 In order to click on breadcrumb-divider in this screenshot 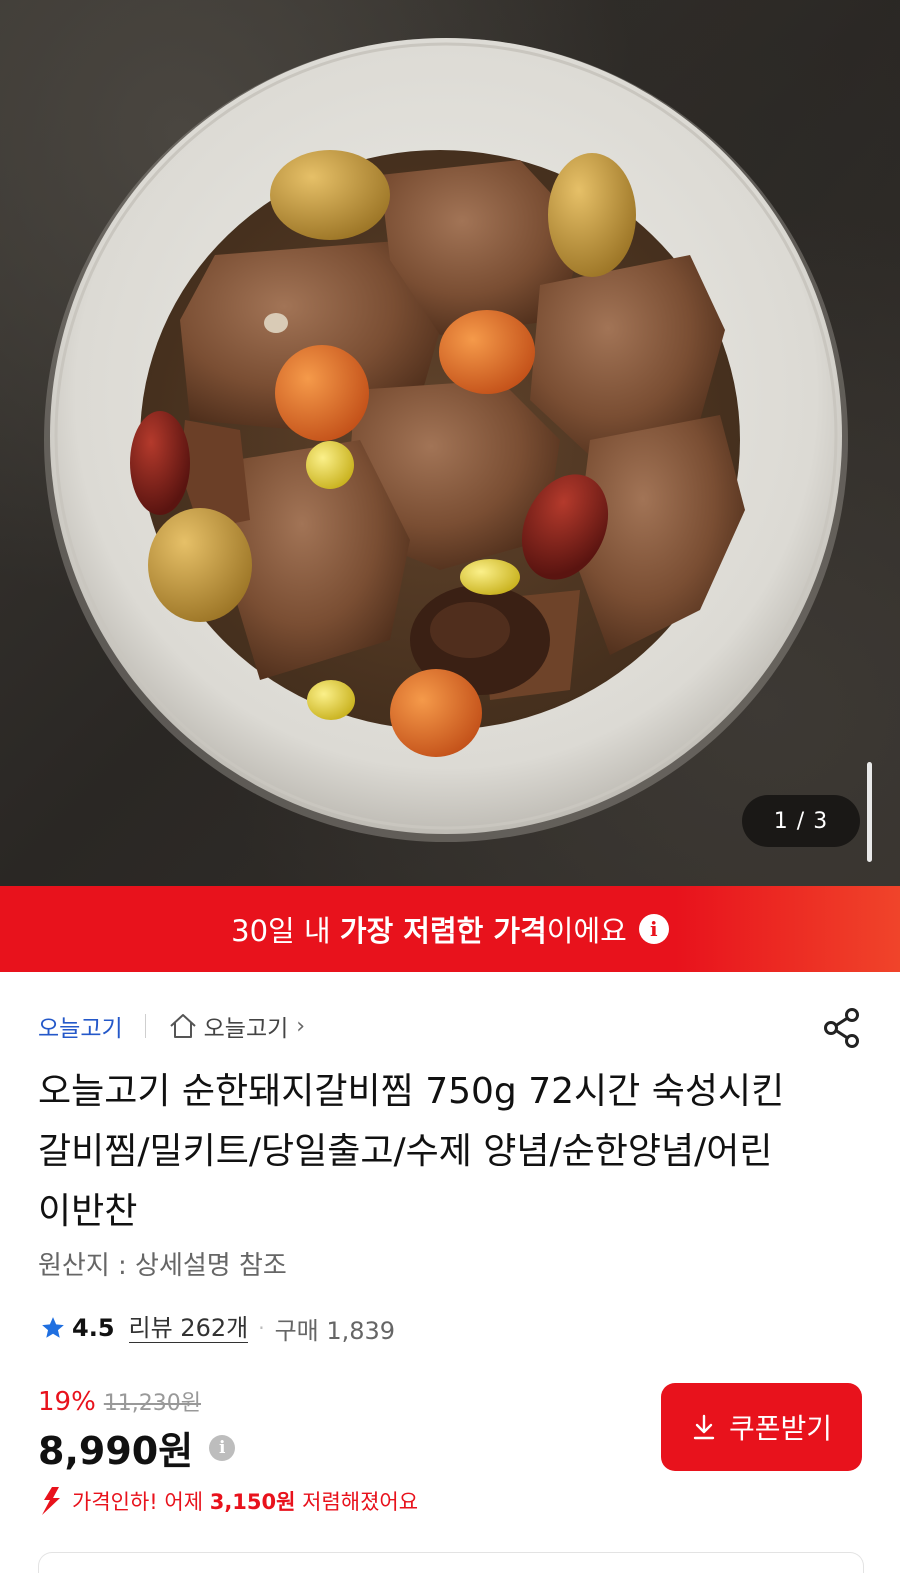, I will do `click(145, 1026)`.